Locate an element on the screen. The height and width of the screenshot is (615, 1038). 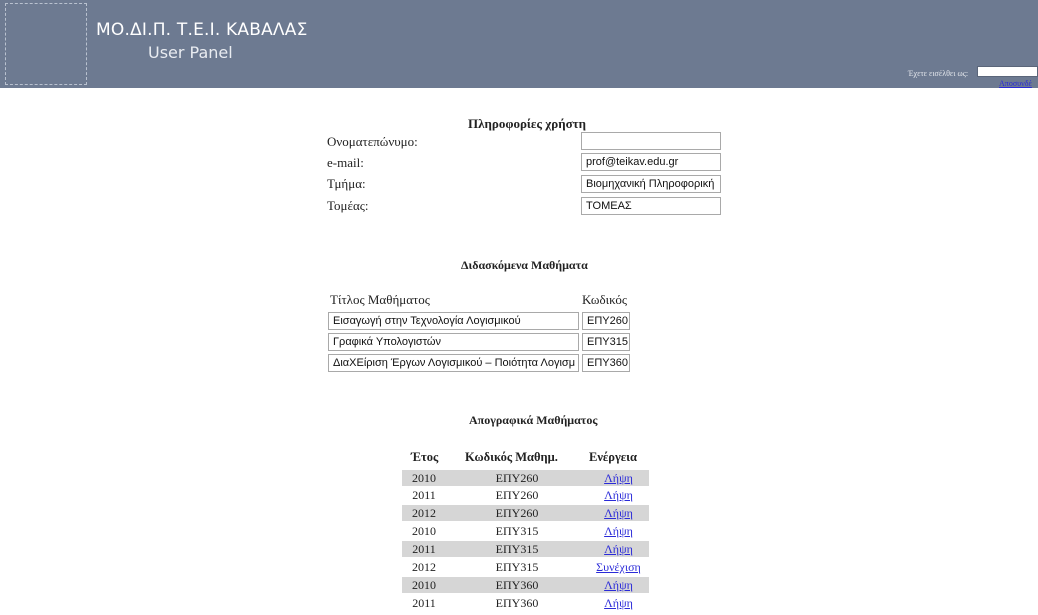
department-label: Τμήμα: is located at coordinates (346, 183).